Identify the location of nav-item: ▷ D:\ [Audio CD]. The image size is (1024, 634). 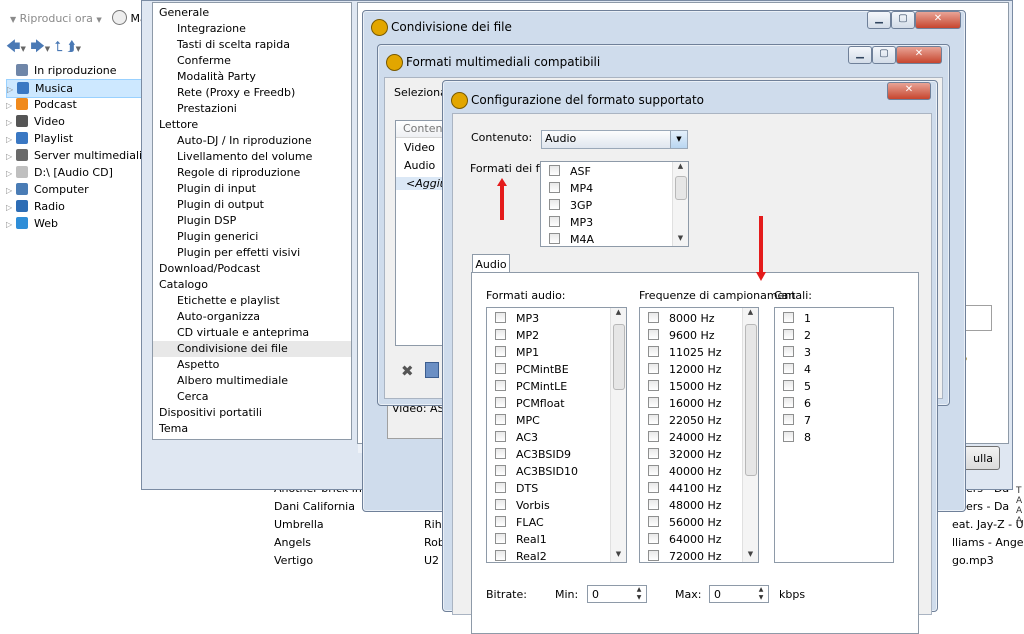
(76, 172).